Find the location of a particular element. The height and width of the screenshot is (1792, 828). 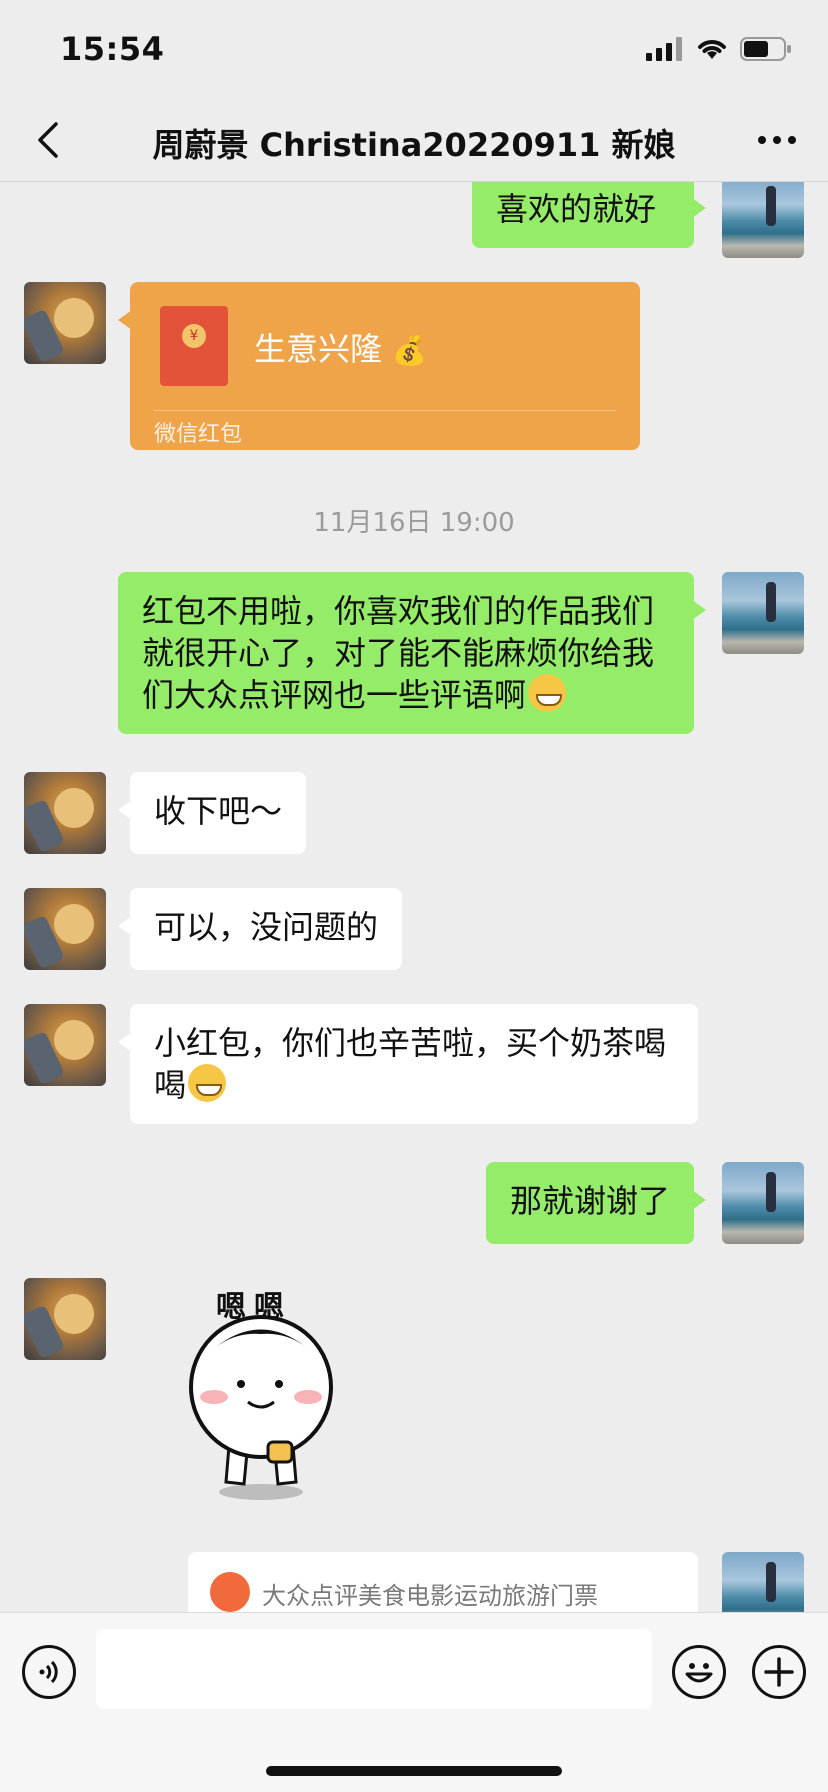

home-indicator is located at coordinates (414, 1771).